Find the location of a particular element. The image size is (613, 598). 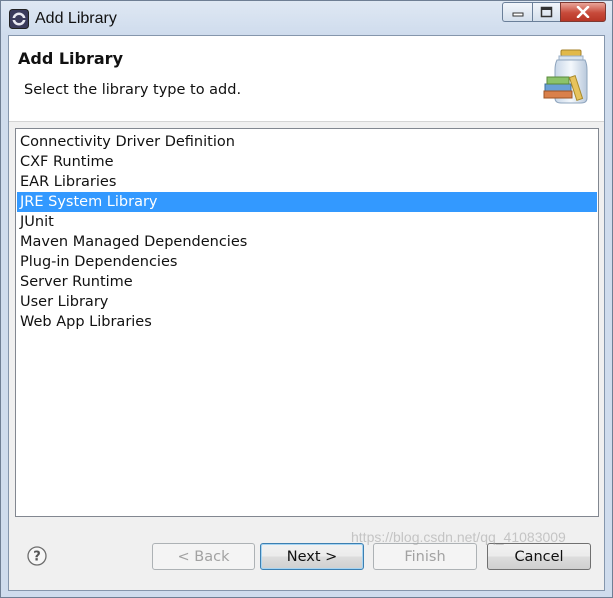

maximize-icon is located at coordinates (546, 12).